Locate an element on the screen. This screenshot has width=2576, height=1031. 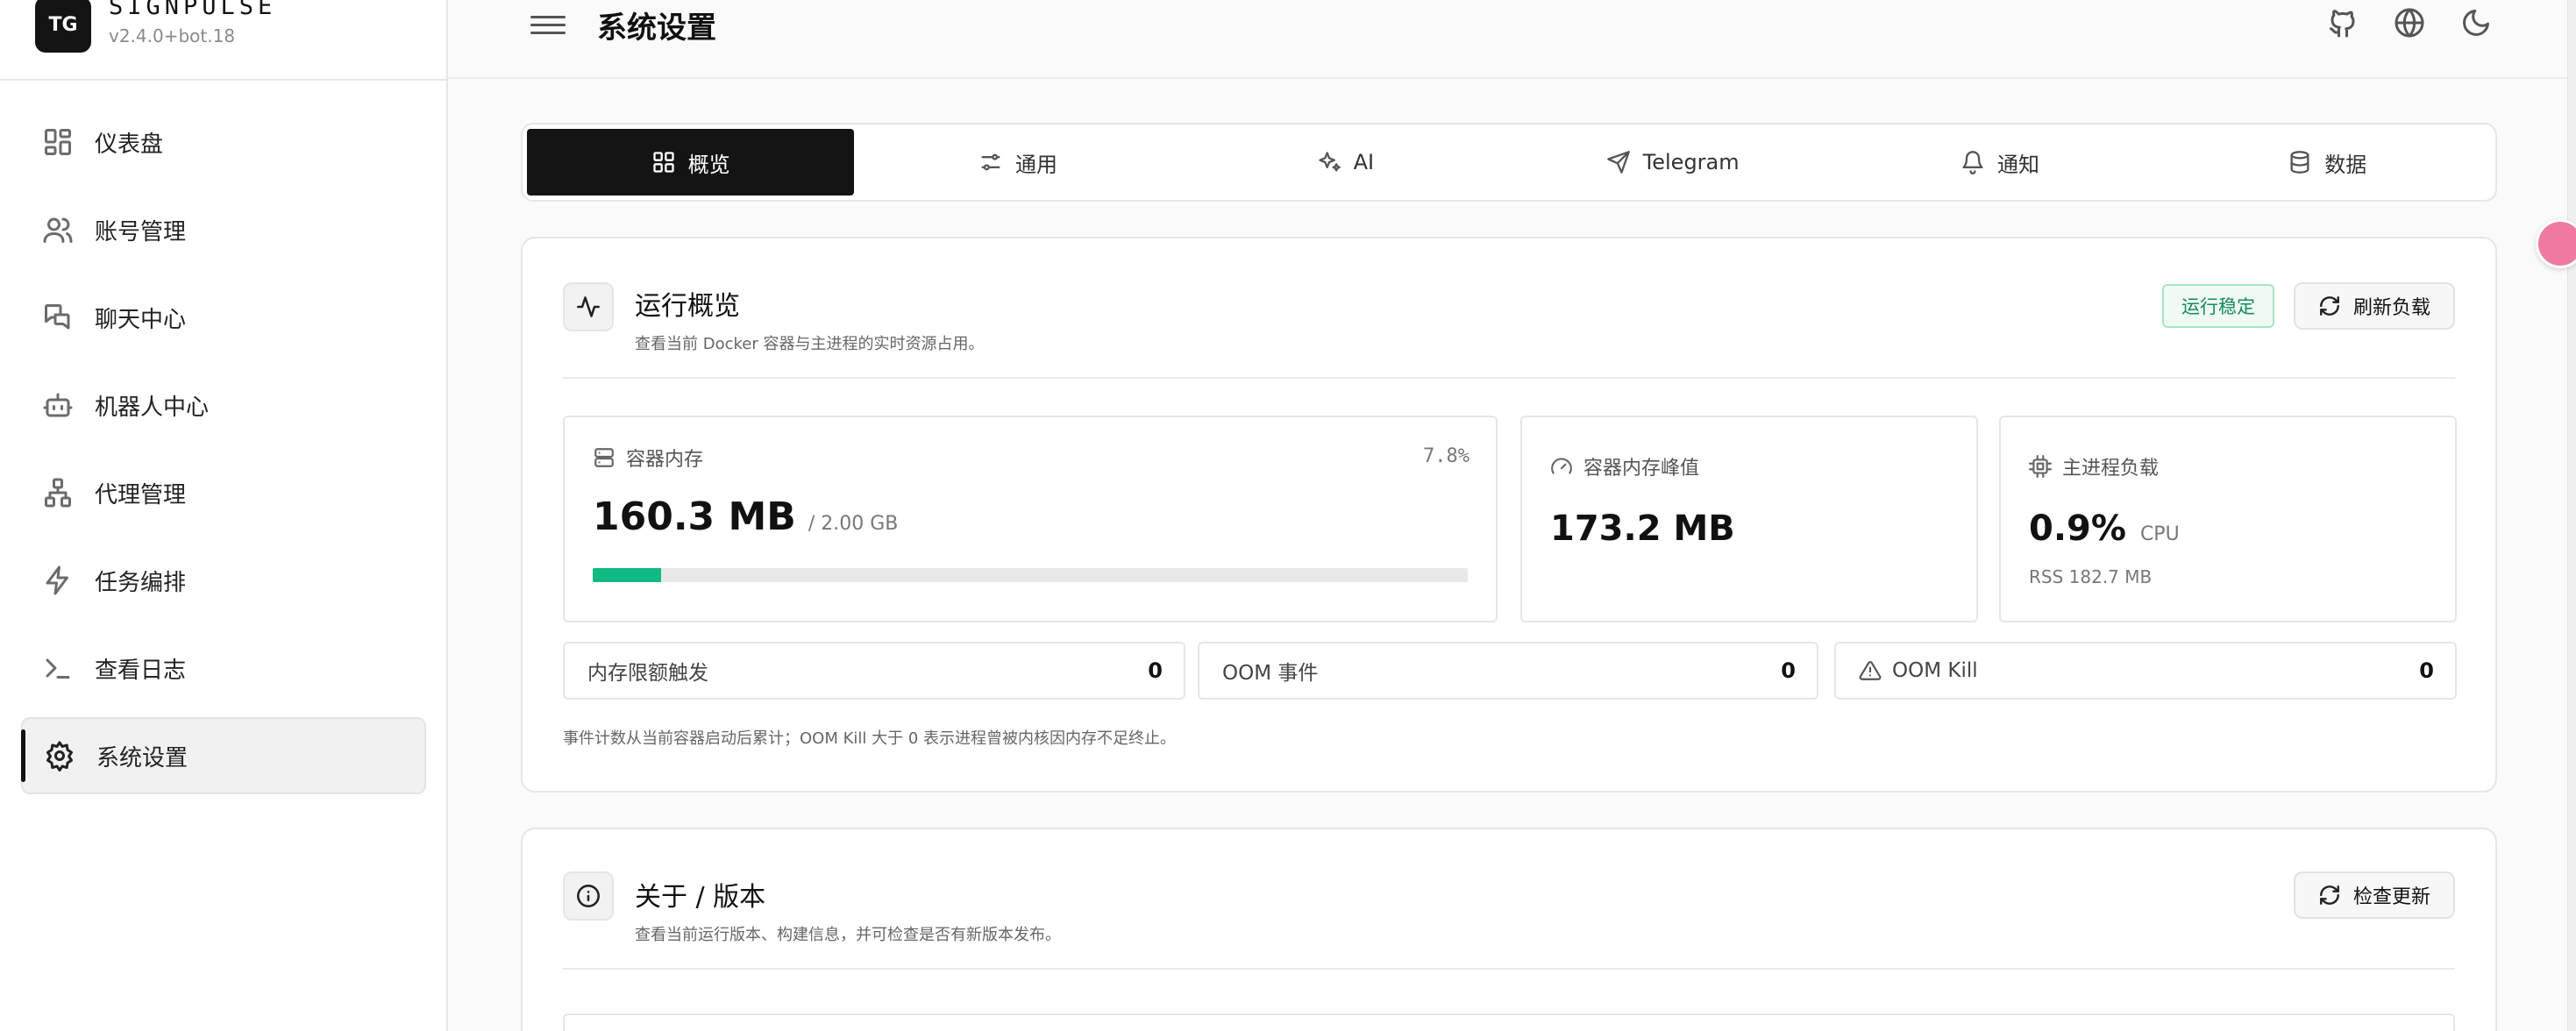
sidebar-item-settings: 系统设置 is located at coordinates (223, 755).